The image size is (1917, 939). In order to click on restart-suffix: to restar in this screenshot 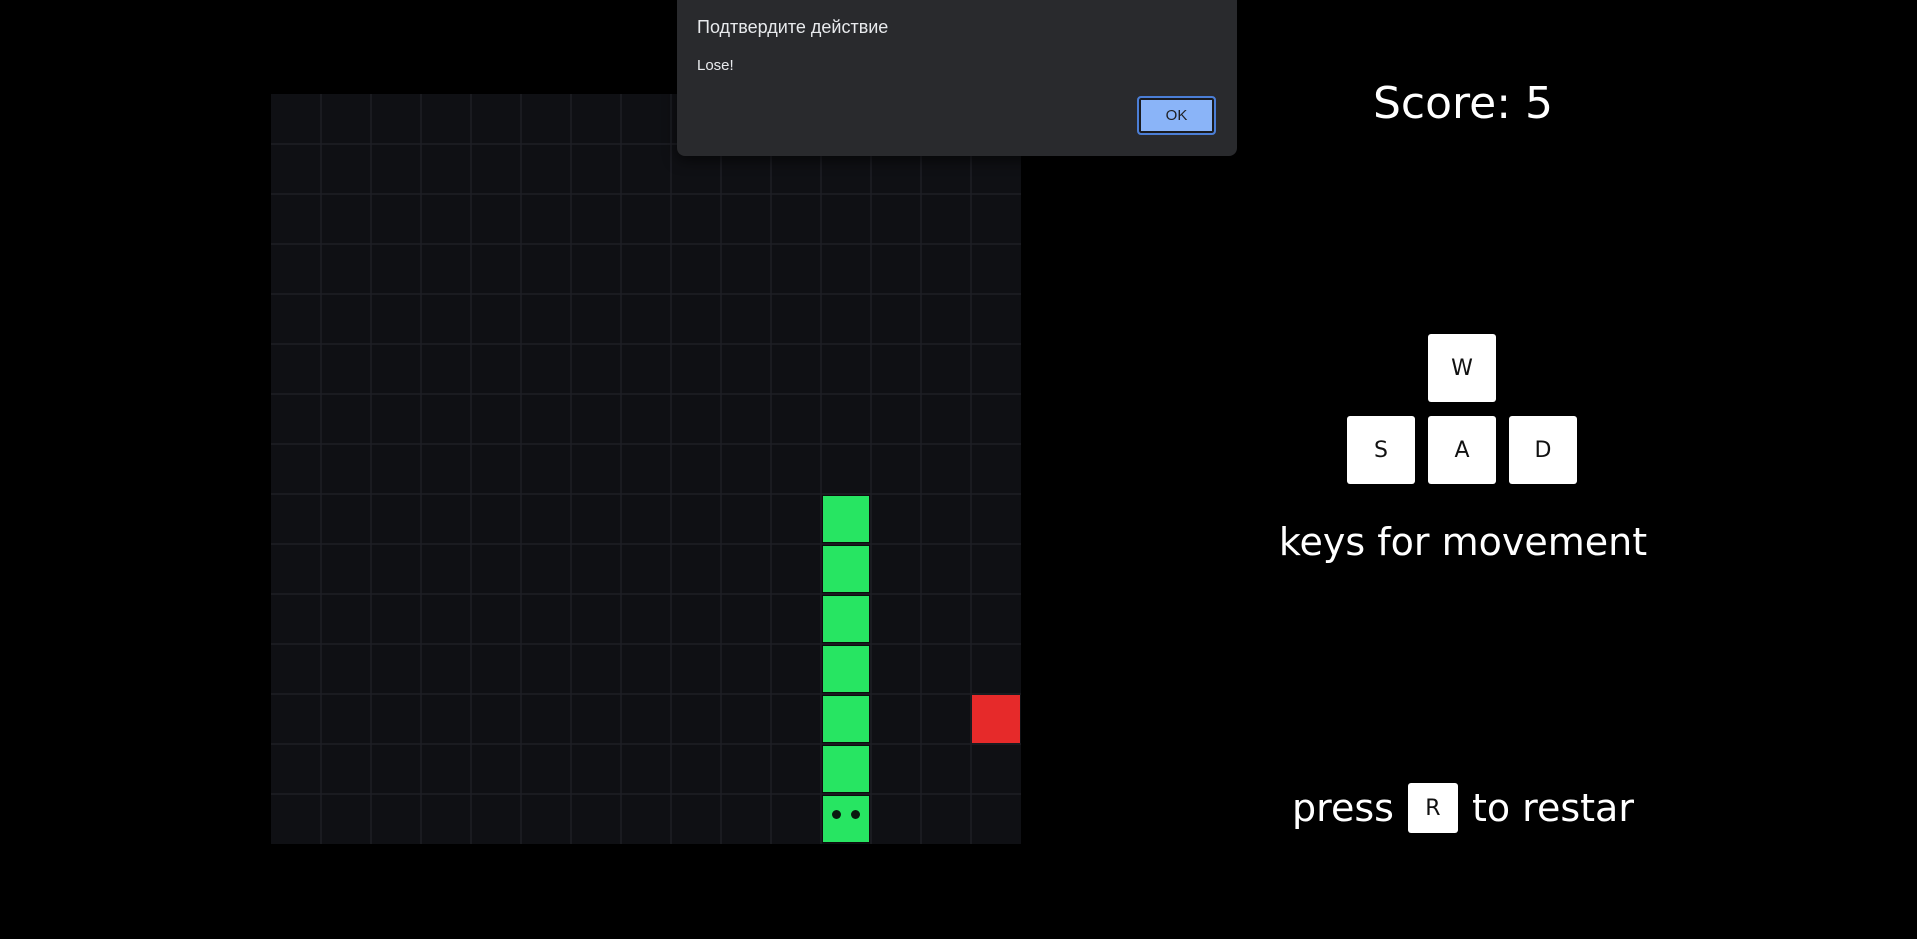, I will do `click(1552, 808)`.